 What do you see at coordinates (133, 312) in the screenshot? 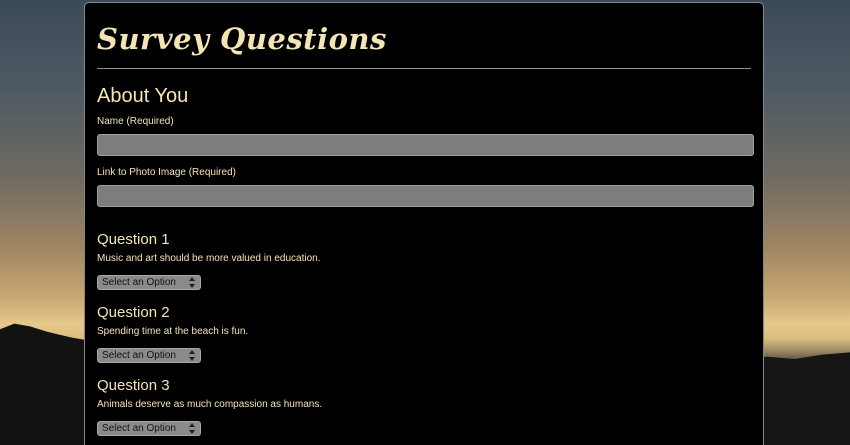
I see `question-2-title: Question 2` at bounding box center [133, 312].